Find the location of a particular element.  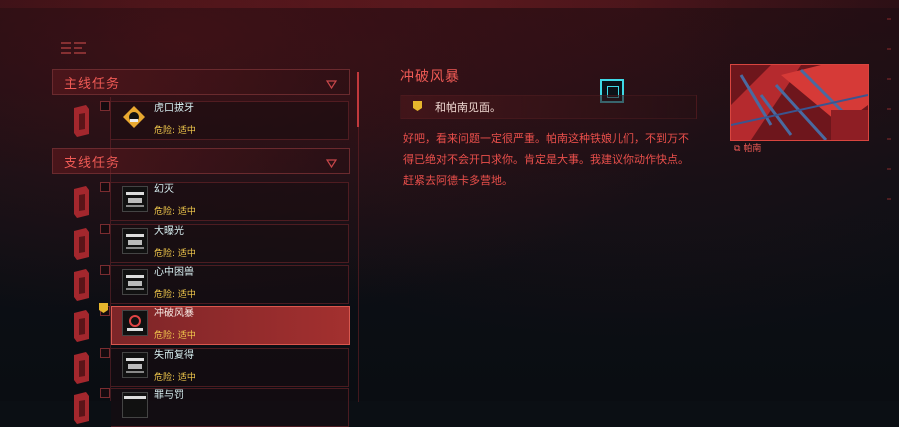

tree-line is located at coordinates (110, 249).